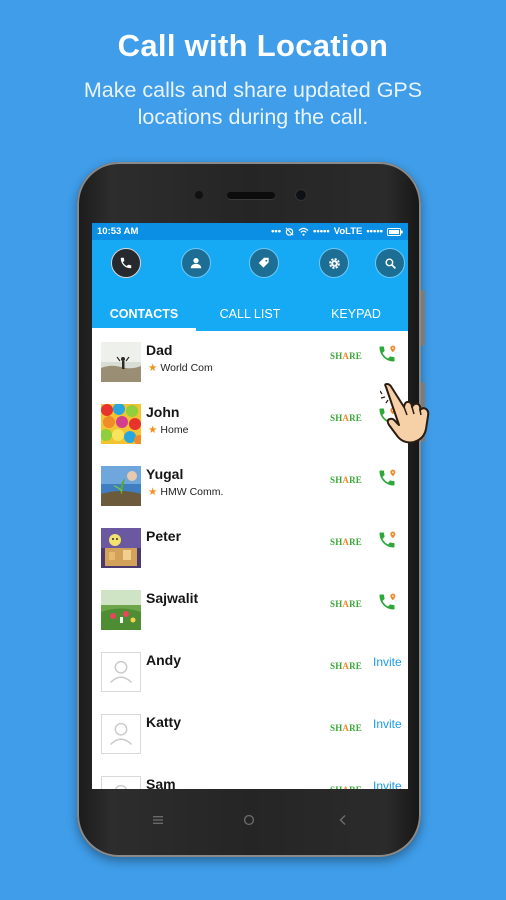  I want to click on tab-keypad: KEYPAD, so click(356, 315).